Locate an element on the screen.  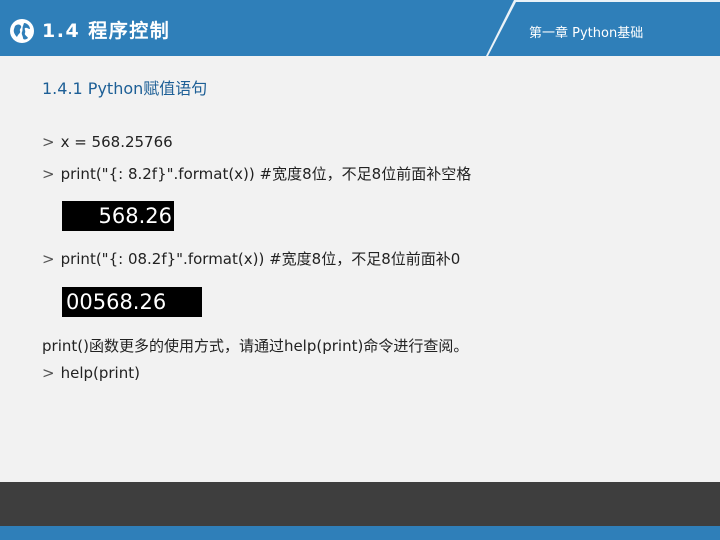
subsection-title: 1.4.1 Python赋值语句 is located at coordinates (125, 88).